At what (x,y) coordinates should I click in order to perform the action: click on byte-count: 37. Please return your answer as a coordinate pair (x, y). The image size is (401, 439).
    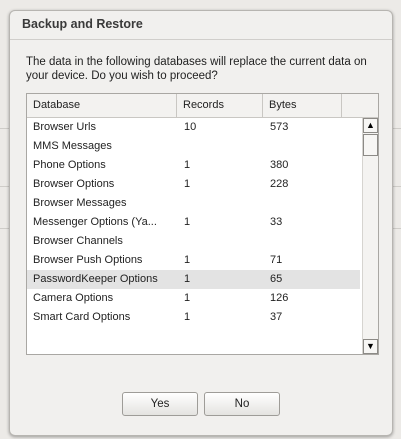
    Looking at the image, I should click on (276, 317).